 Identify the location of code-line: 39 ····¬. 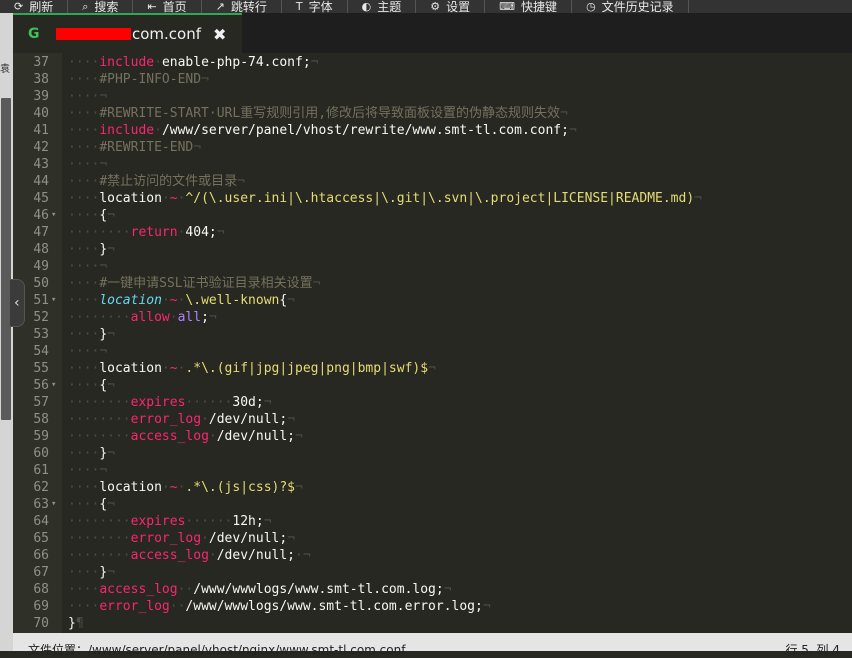
(432, 96).